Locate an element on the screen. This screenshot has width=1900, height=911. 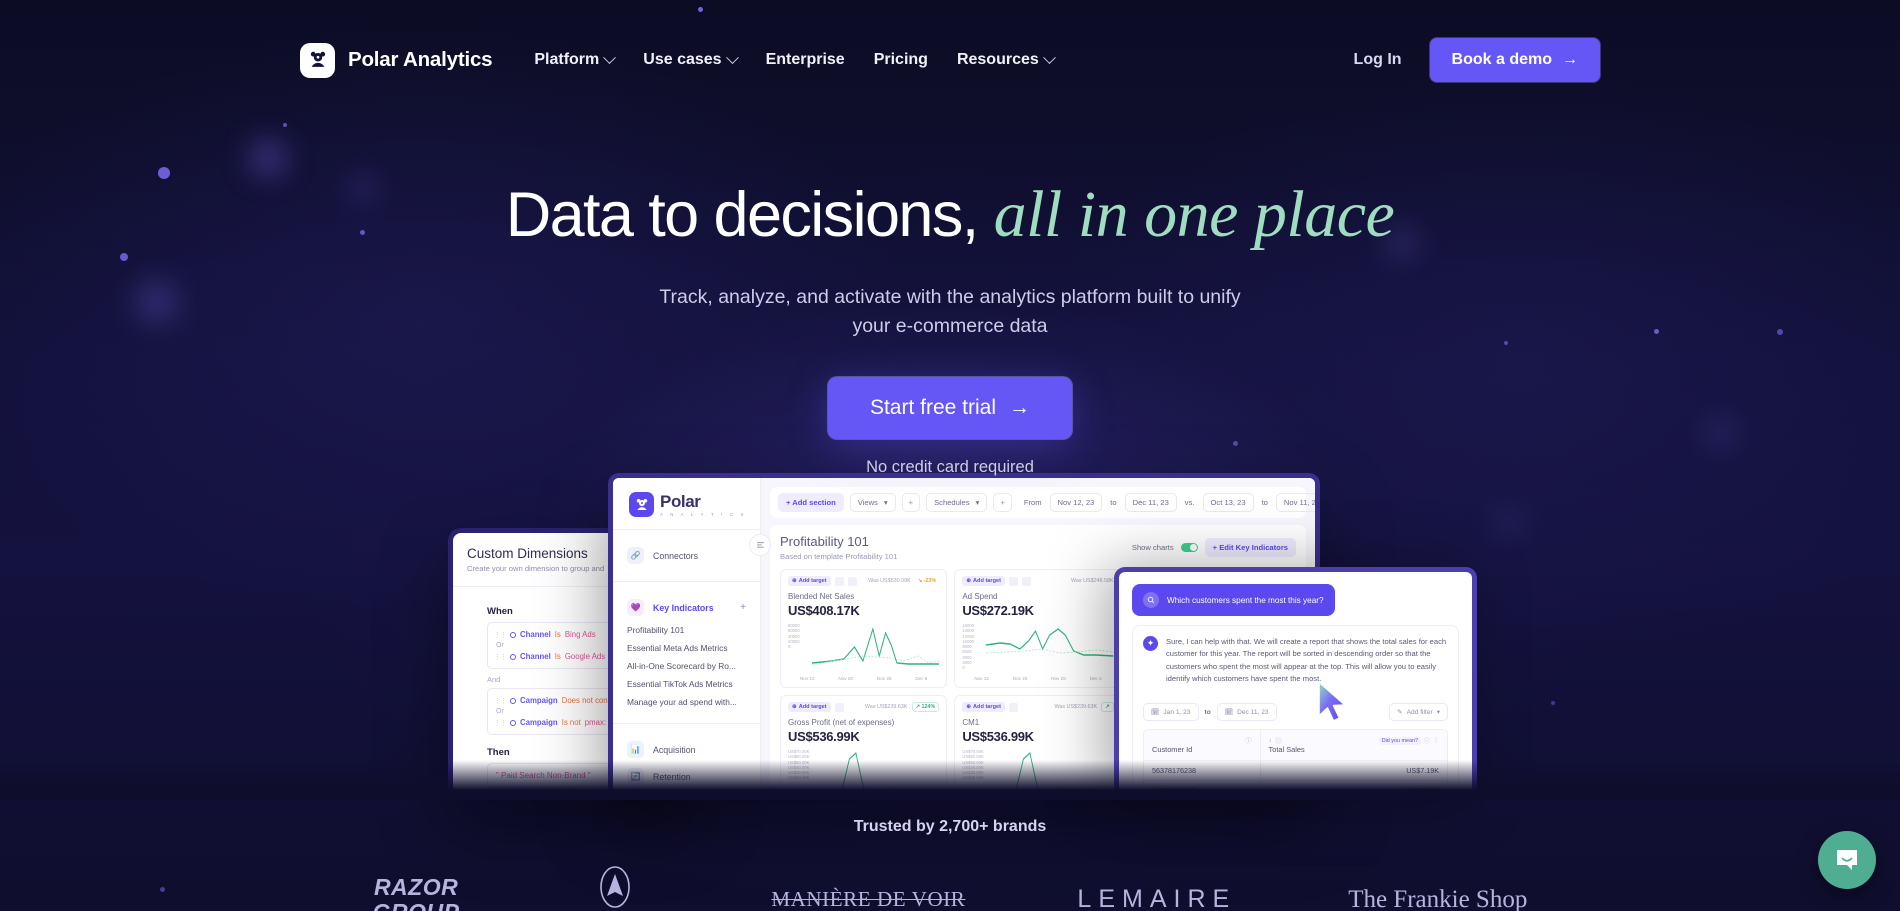
start-free-trial-button: Start free trial → is located at coordinates (950, 408).